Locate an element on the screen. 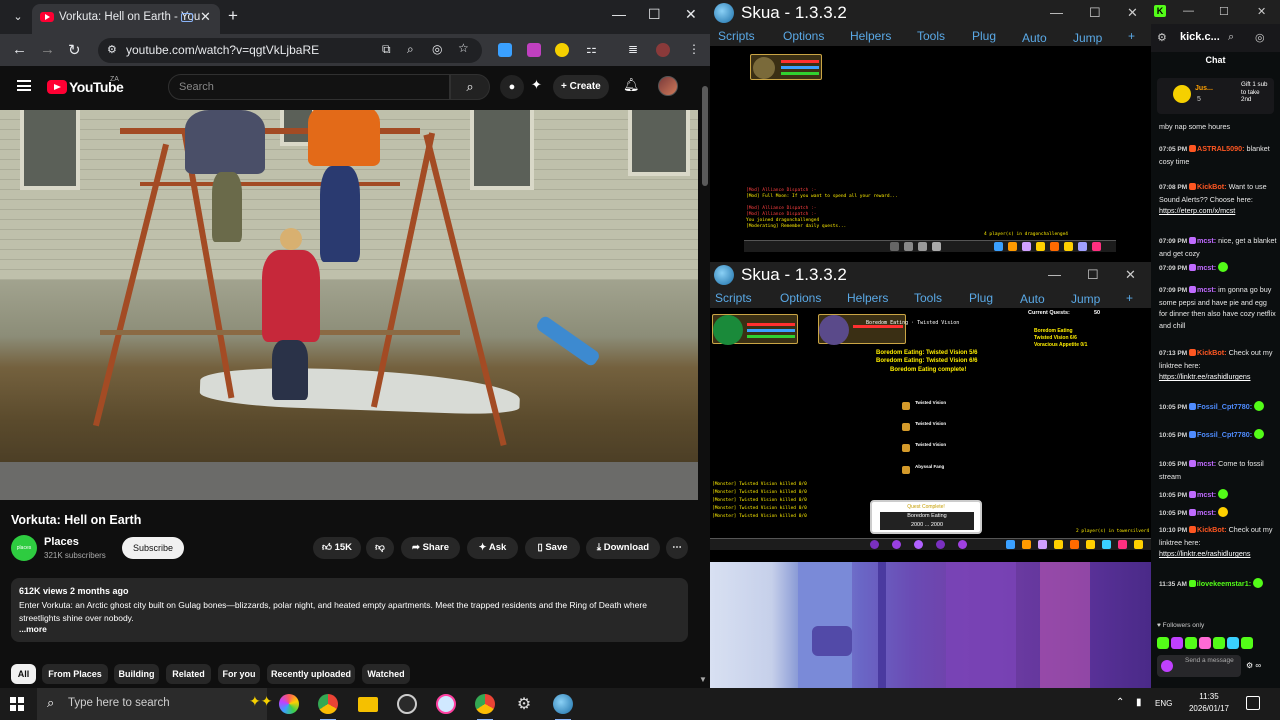  notifications-bell-icon: 🔔︎ is located at coordinates (631, 85).